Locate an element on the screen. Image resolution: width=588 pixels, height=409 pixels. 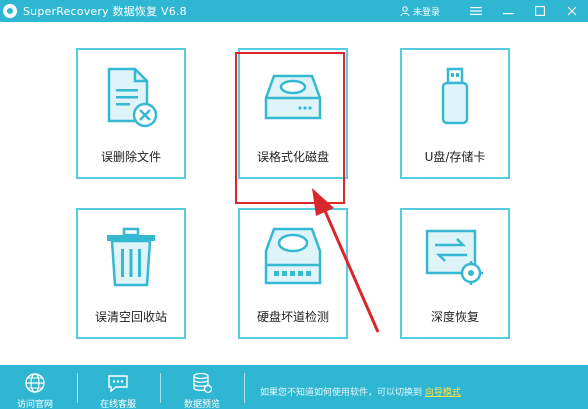
card-deleted-file: 误删除文件 is located at coordinates (131, 113).